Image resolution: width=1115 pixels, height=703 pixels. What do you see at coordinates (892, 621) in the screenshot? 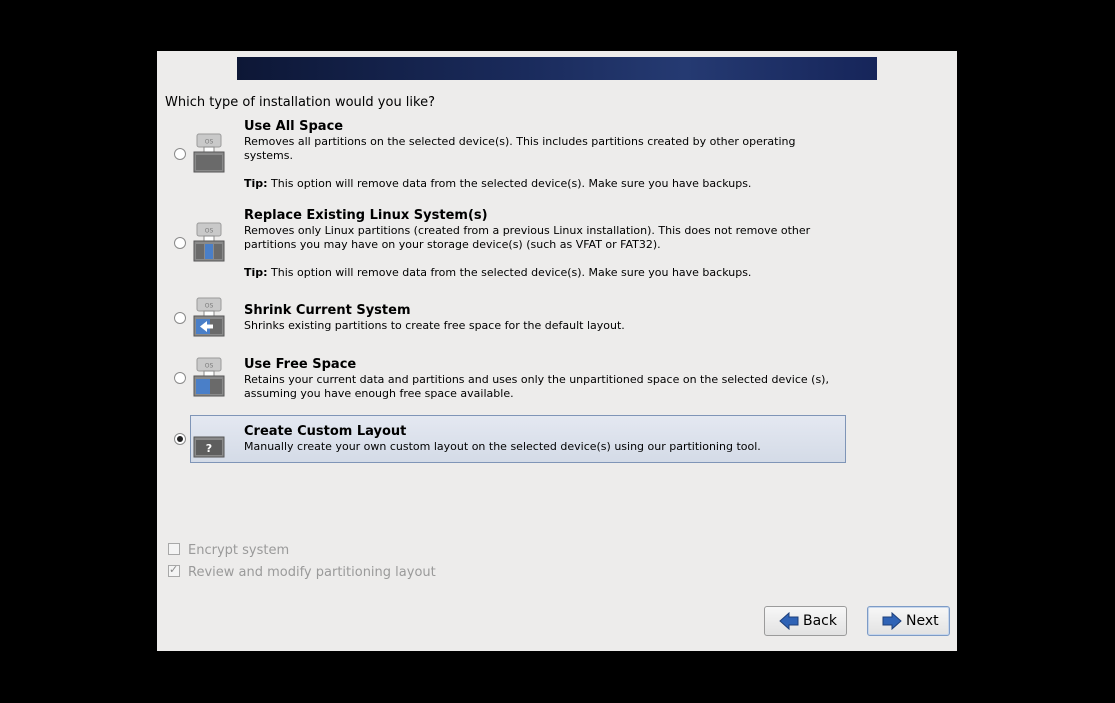
I see `arrow-right-icon` at bounding box center [892, 621].